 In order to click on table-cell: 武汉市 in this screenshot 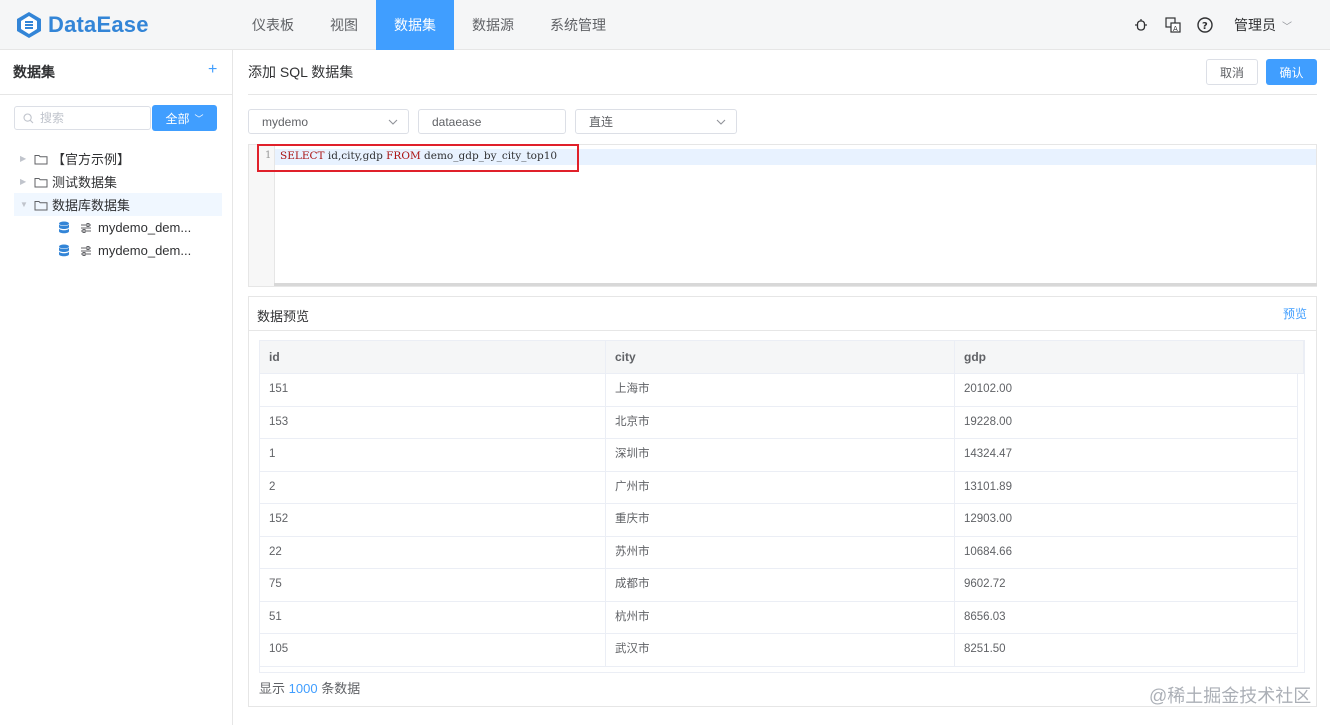, I will do `click(780, 650)`.